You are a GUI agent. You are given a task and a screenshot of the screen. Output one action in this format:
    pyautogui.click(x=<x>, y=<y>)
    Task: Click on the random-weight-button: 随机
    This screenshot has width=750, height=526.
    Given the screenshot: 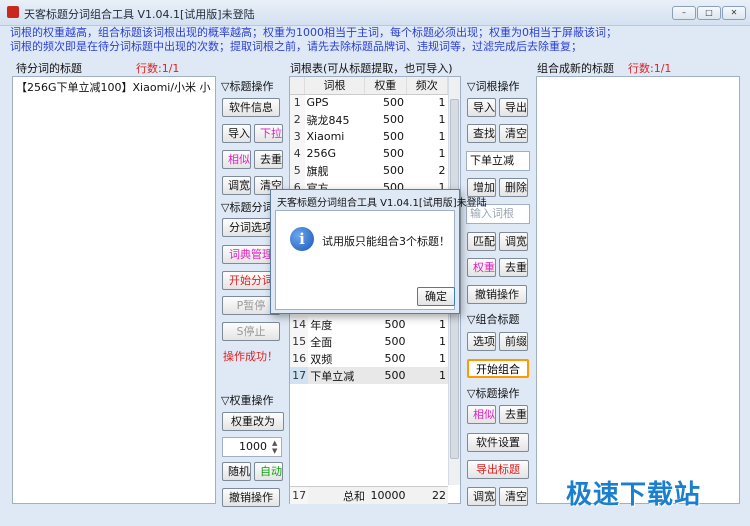 What is the action you would take?
    pyautogui.click(x=236, y=471)
    